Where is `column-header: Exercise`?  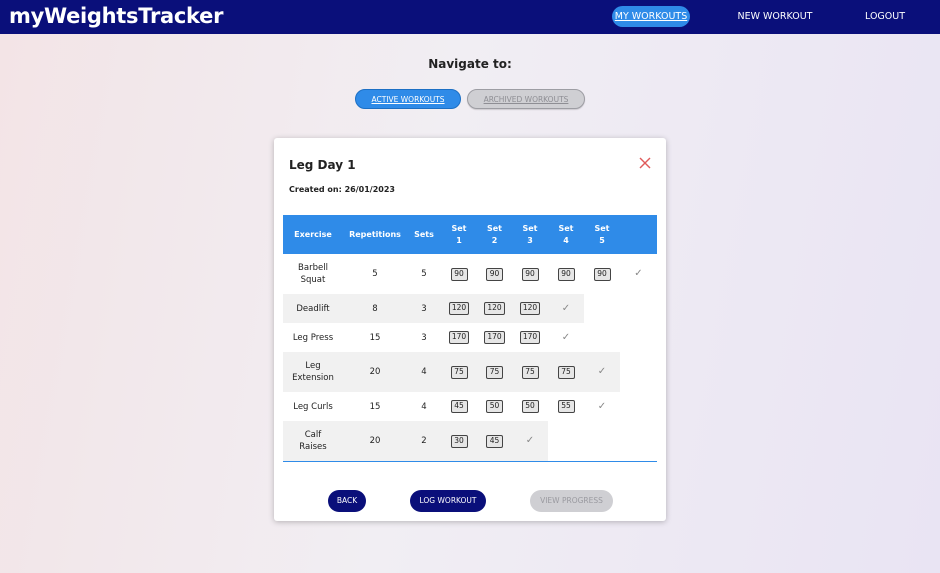 column-header: Exercise is located at coordinates (313, 234).